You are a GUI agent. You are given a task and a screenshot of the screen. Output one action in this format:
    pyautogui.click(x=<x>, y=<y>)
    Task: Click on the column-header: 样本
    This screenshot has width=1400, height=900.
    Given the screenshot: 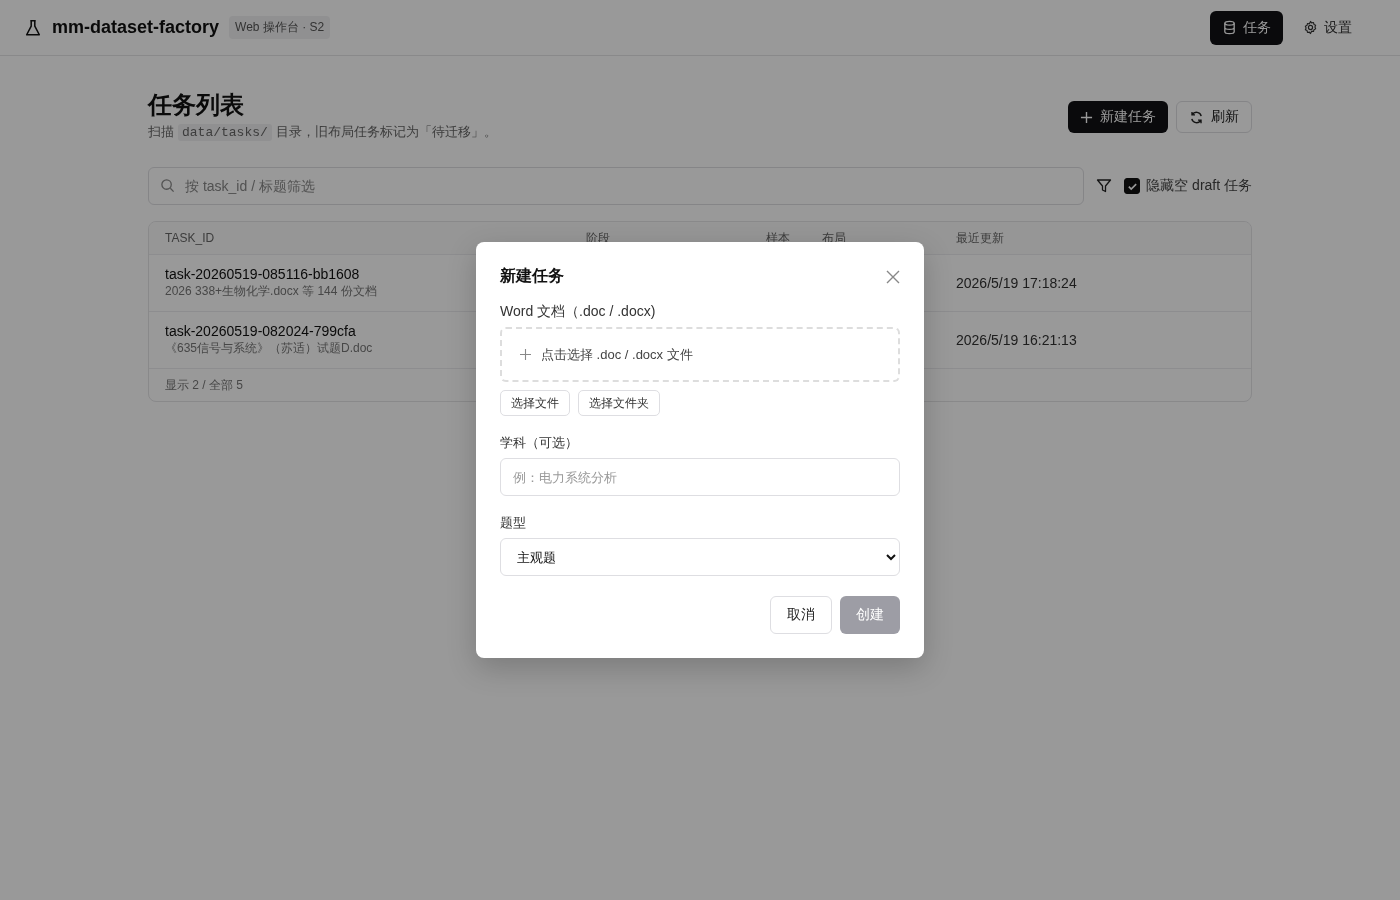 What is the action you would take?
    pyautogui.click(x=778, y=238)
    